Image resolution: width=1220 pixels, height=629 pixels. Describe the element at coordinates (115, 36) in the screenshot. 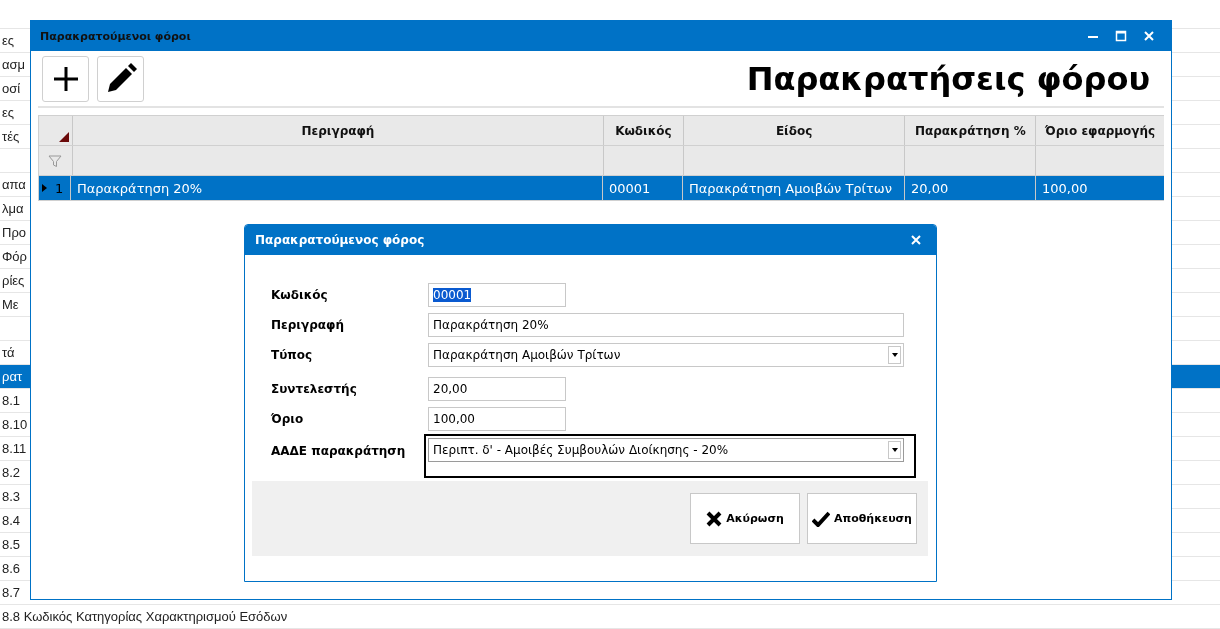

I see `window-title: Παρακρατούμενοι φόροι` at that location.